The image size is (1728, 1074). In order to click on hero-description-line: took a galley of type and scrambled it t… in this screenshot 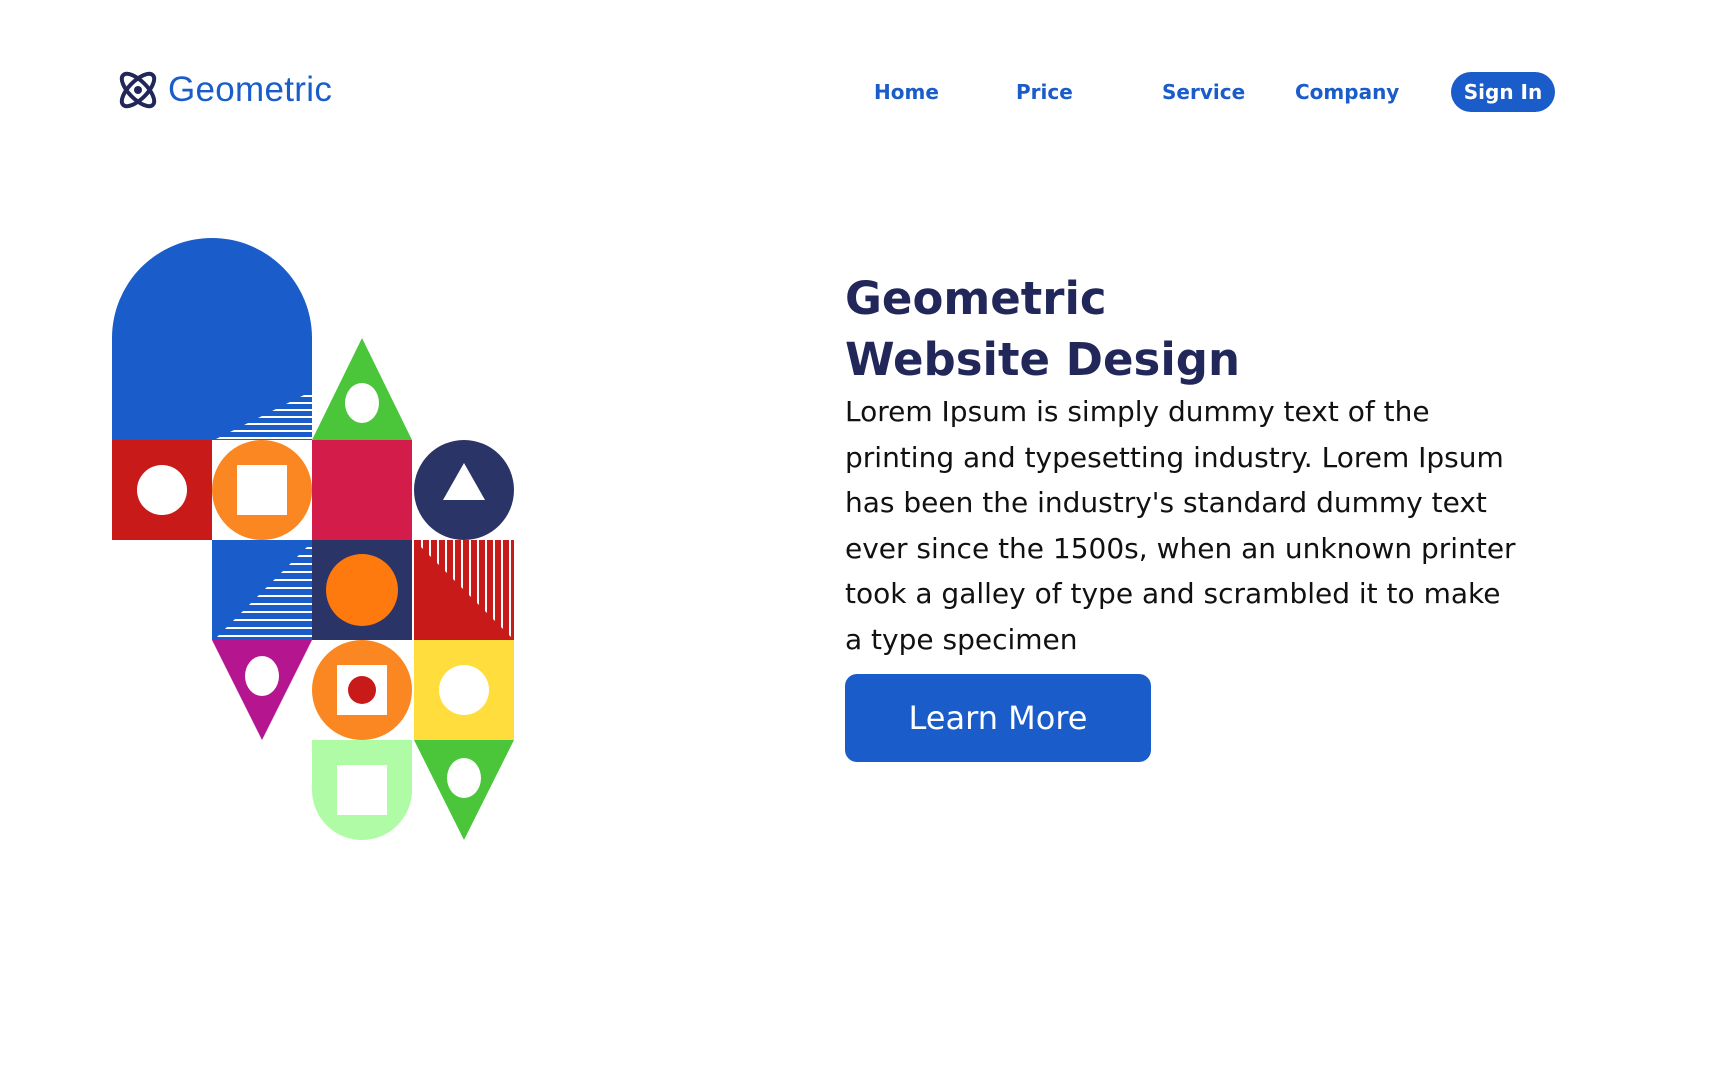, I will do `click(1173, 593)`.